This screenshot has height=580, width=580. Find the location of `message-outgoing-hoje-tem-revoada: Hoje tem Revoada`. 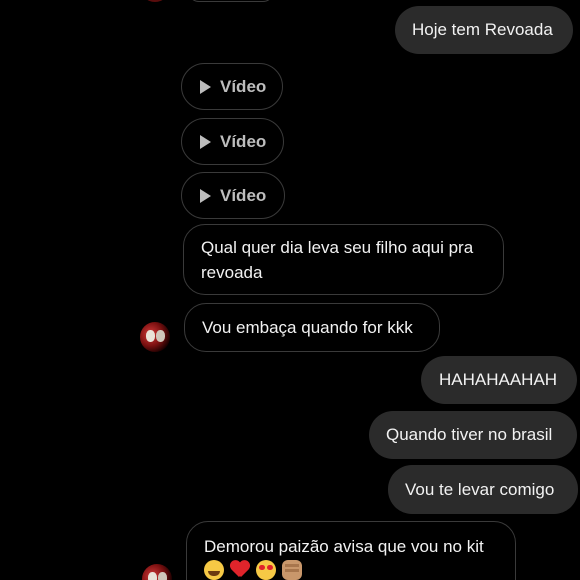

message-outgoing-hoje-tem-revoada: Hoje tem Revoada is located at coordinates (484, 30).